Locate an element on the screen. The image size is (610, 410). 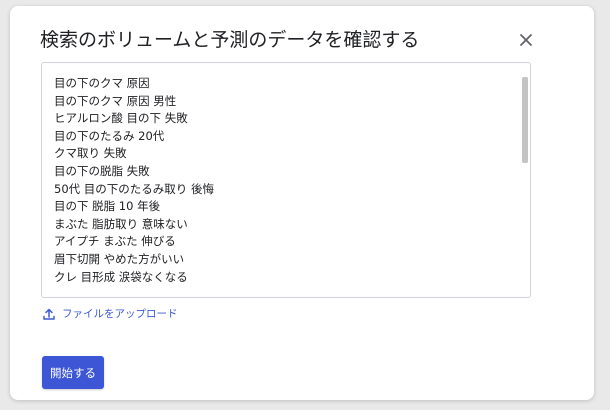
textarea-scrollbar is located at coordinates (525, 183).